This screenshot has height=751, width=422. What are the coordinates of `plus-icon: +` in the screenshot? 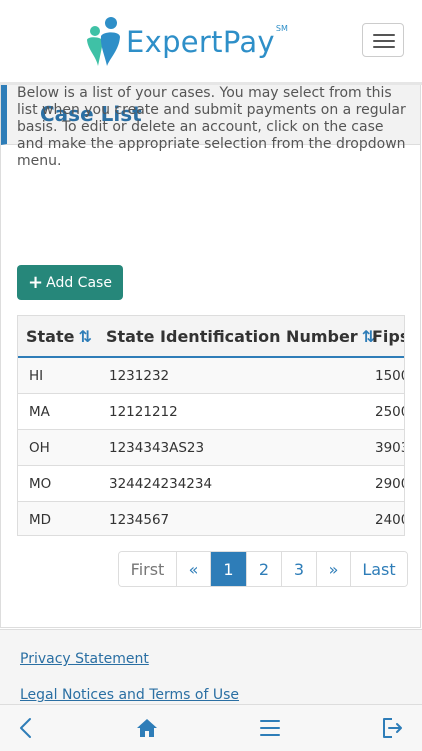 It's located at (36, 282).